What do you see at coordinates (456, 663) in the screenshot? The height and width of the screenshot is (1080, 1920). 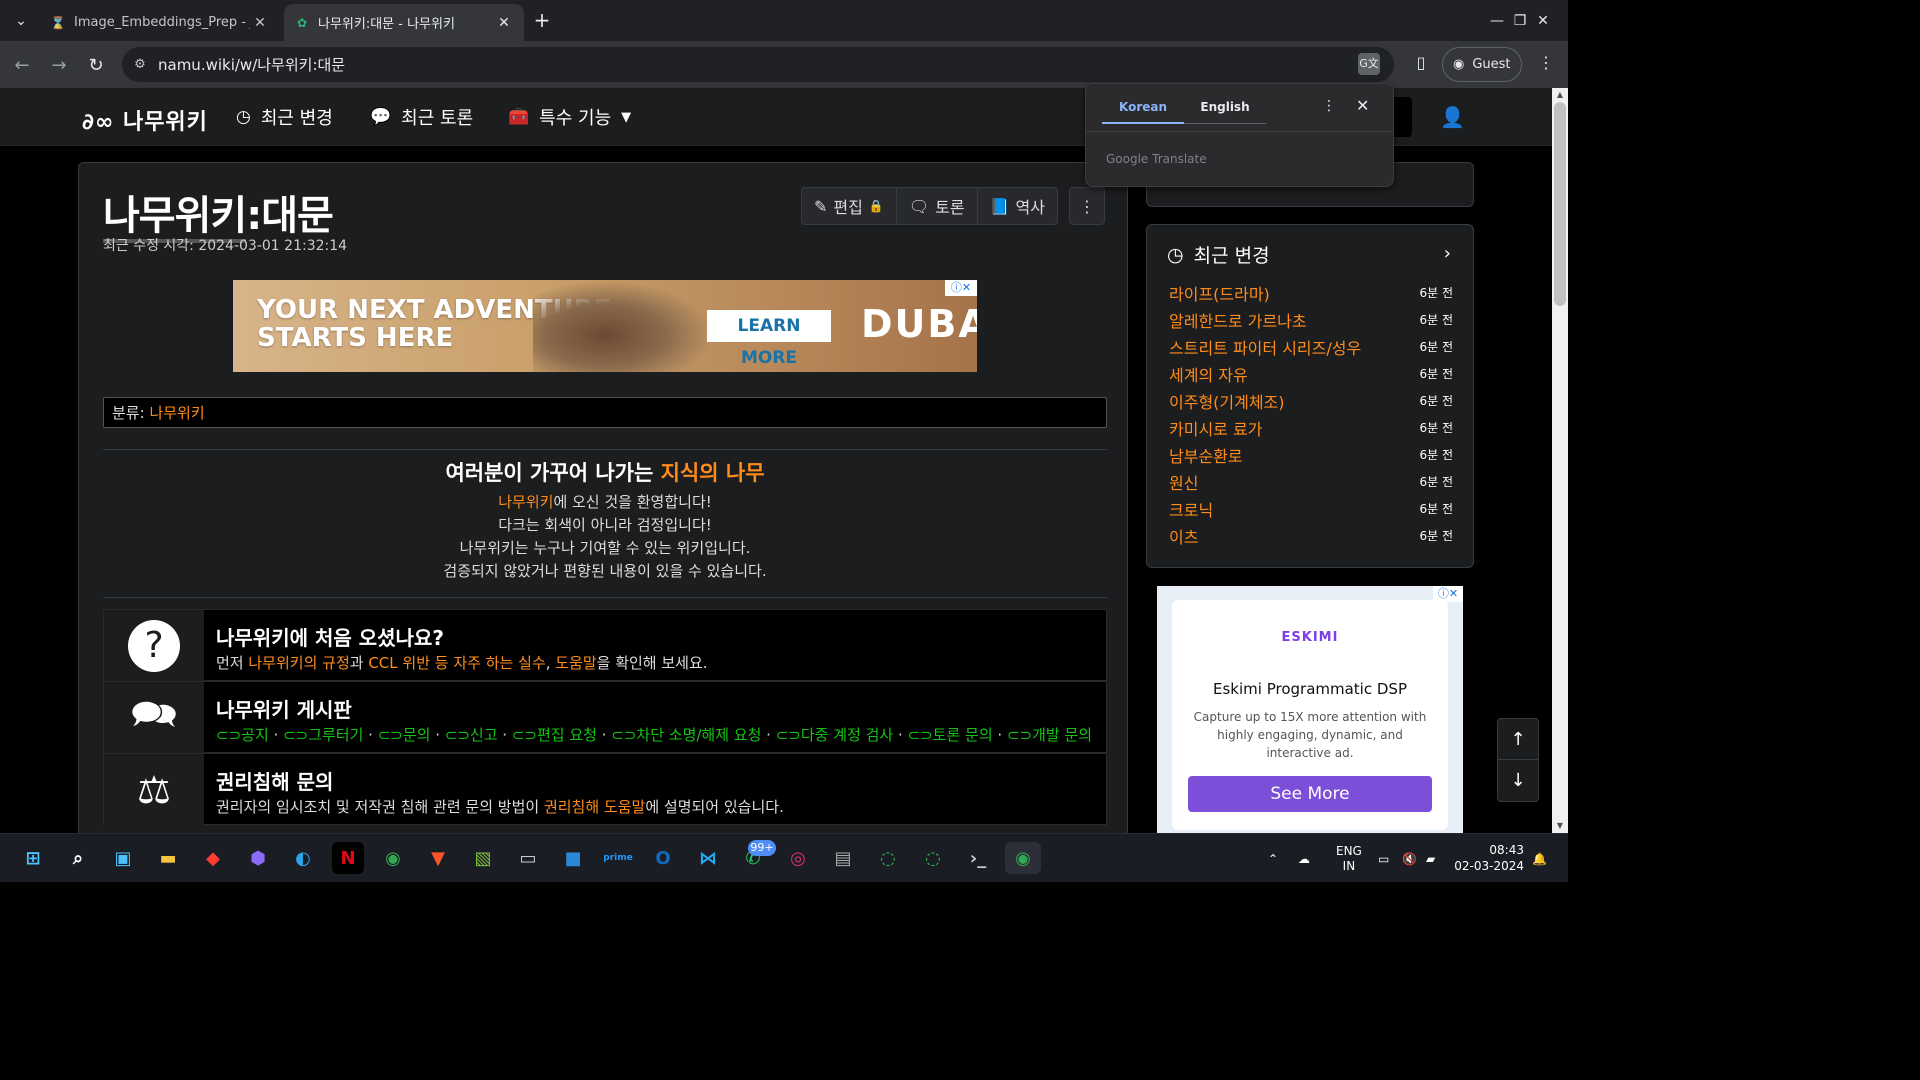 I see `common-mistakes-link: CCL 위반 등 자주 하는 실수` at bounding box center [456, 663].